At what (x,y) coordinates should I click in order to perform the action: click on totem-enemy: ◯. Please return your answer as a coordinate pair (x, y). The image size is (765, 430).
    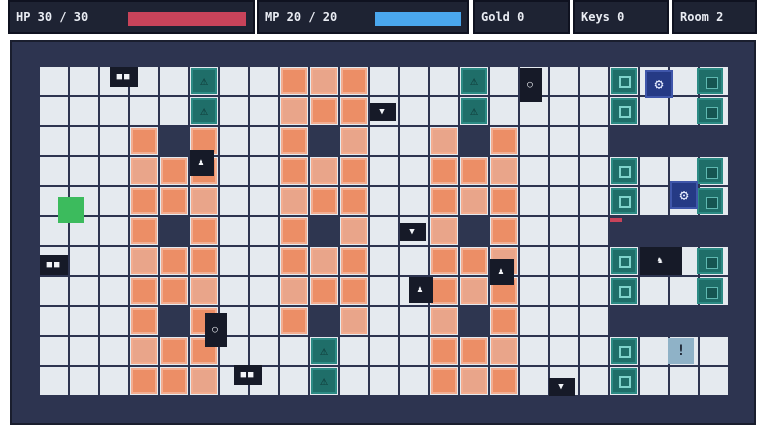
    Looking at the image, I should click on (216, 330).